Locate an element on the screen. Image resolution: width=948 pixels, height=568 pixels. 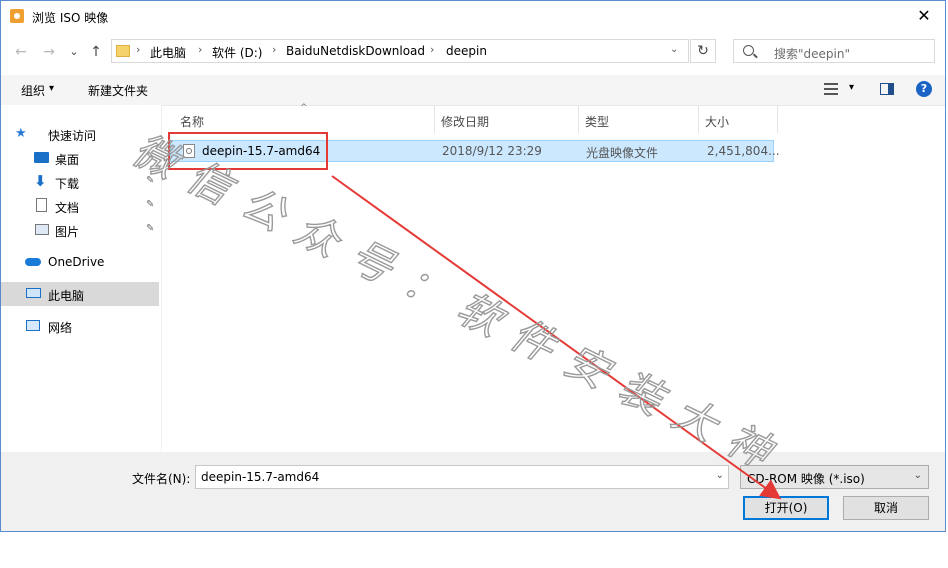
sidebar-item-quick-access: ★ 快速访问 is located at coordinates (80, 134).